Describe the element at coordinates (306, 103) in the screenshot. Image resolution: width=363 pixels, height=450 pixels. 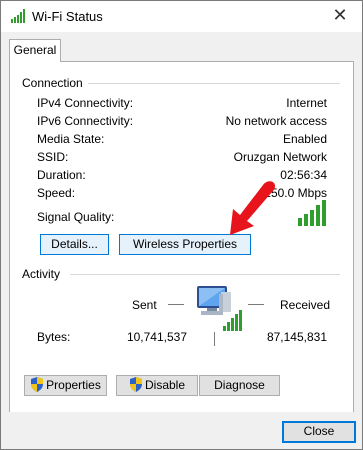
I see `ipv4-value: Internet` at that location.